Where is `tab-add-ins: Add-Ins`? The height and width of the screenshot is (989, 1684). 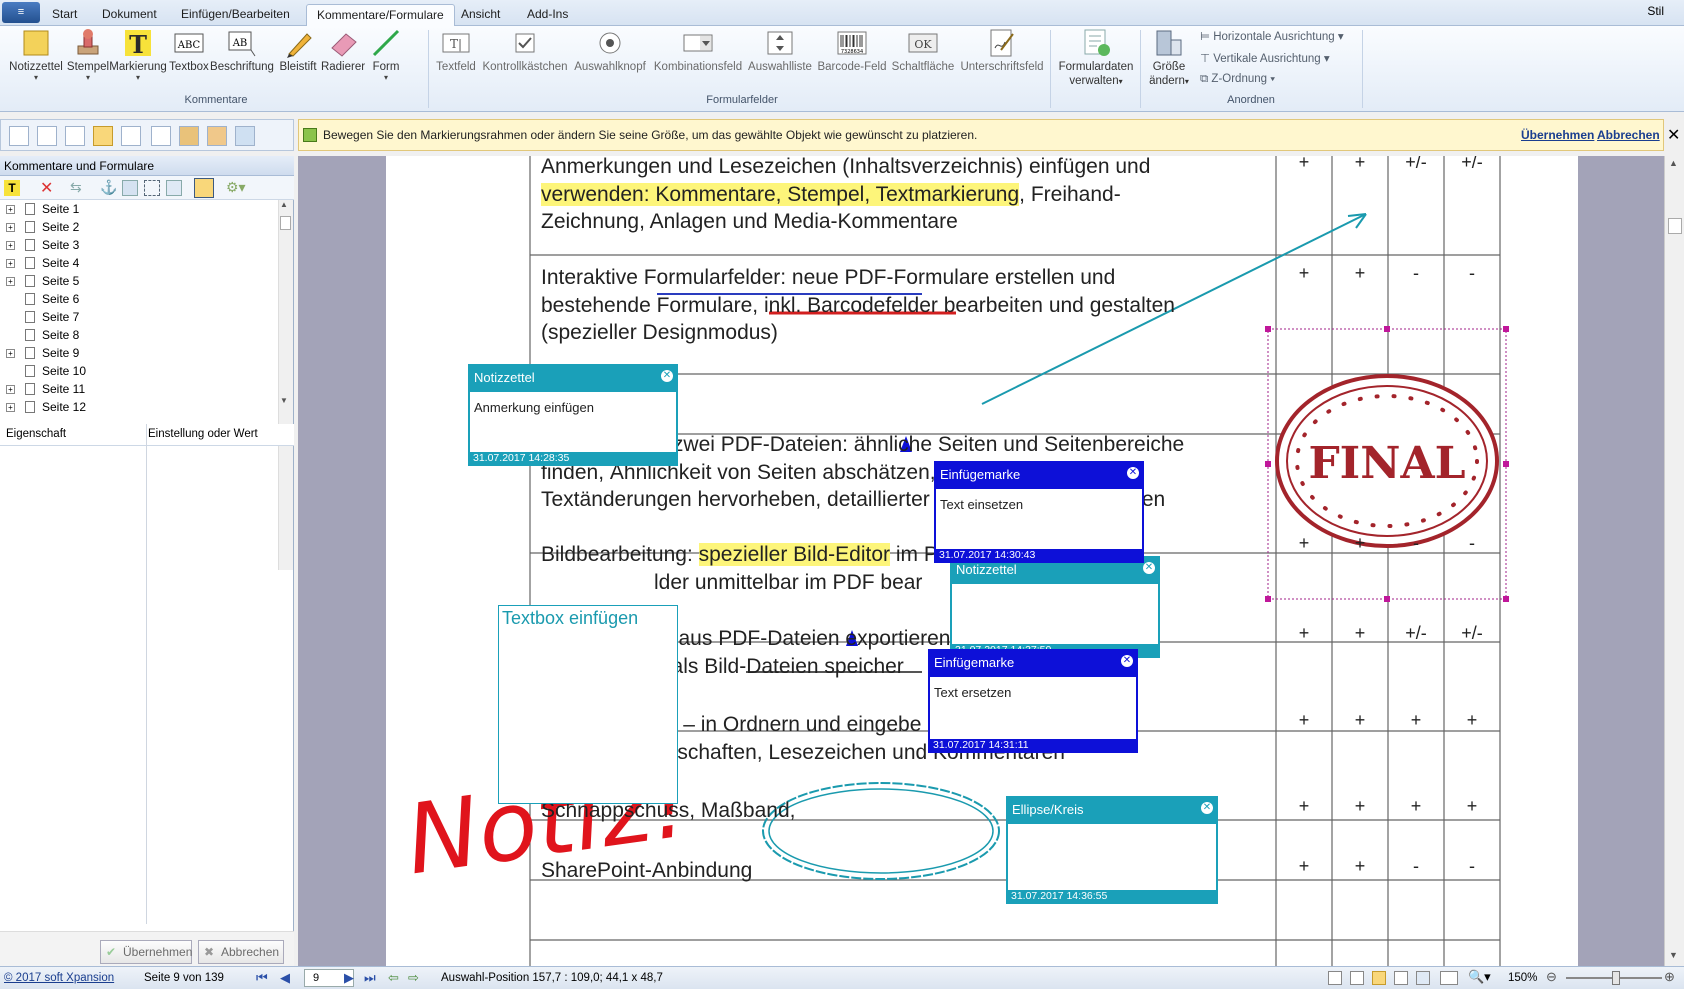
tab-add-ins: Add-Ins is located at coordinates (547, 15).